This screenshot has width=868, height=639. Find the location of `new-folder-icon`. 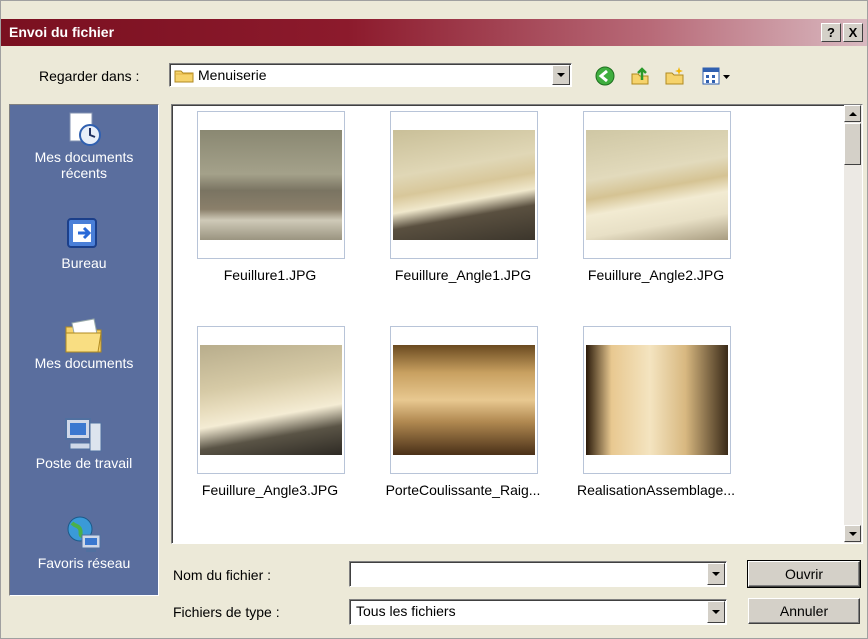

new-folder-icon is located at coordinates (675, 76).